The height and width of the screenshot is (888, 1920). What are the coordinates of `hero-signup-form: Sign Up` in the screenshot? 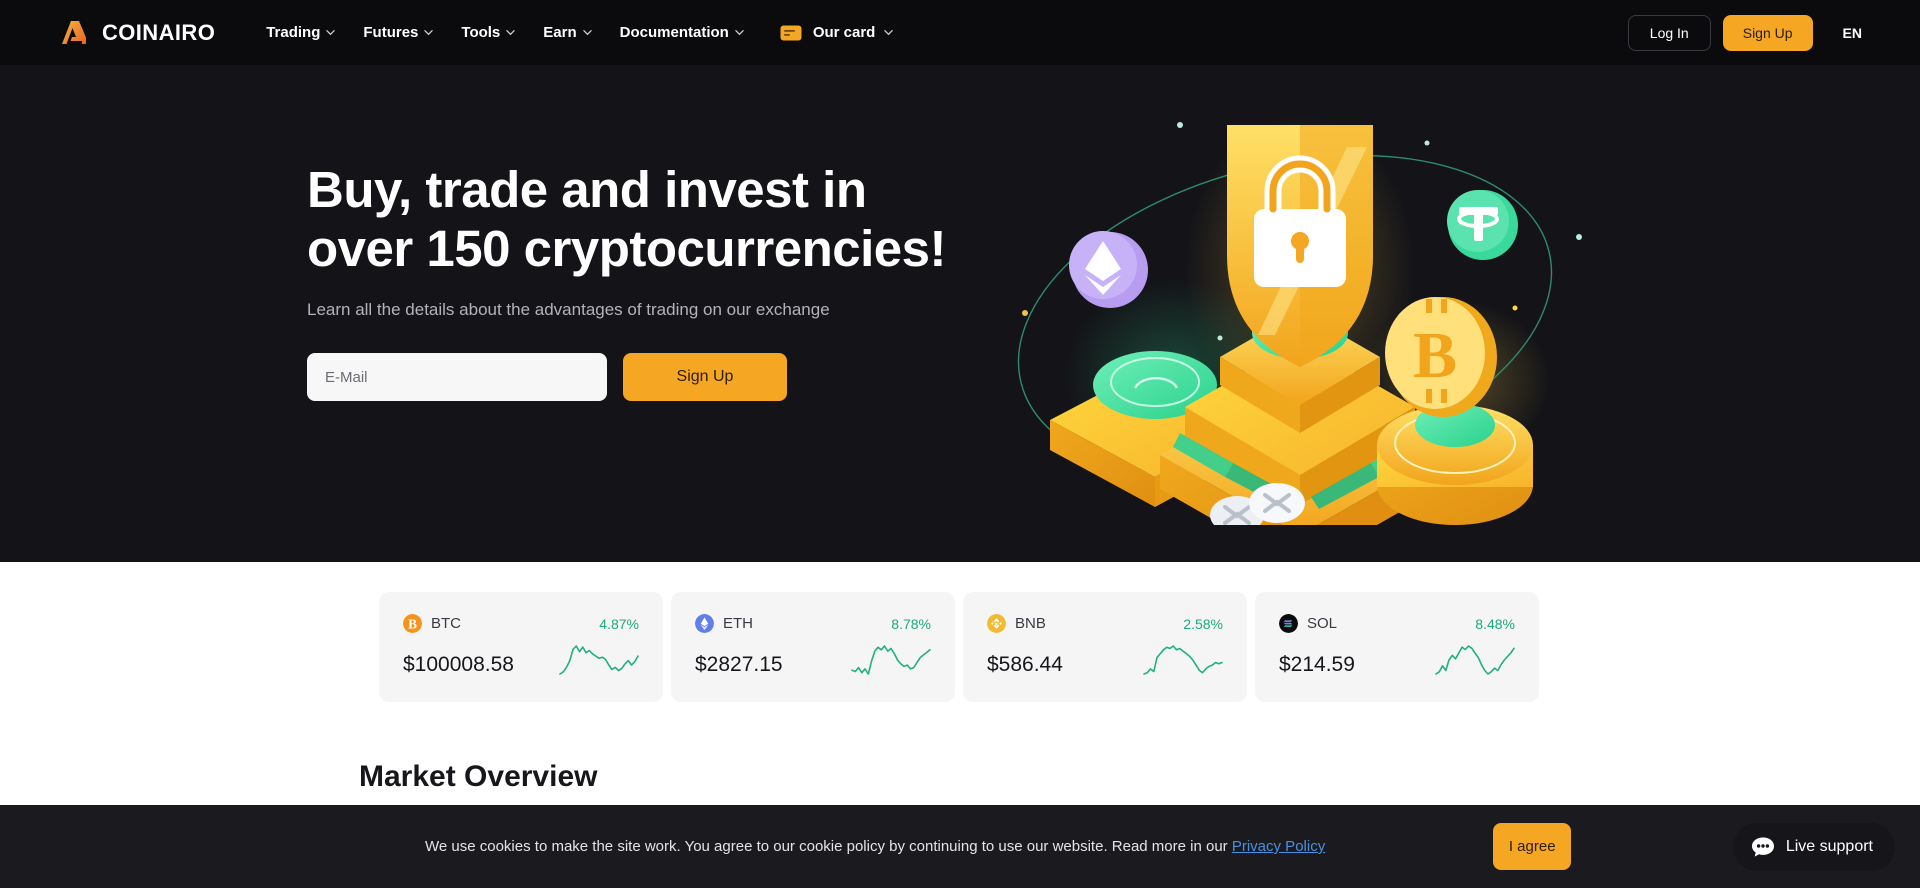 It's located at (627, 377).